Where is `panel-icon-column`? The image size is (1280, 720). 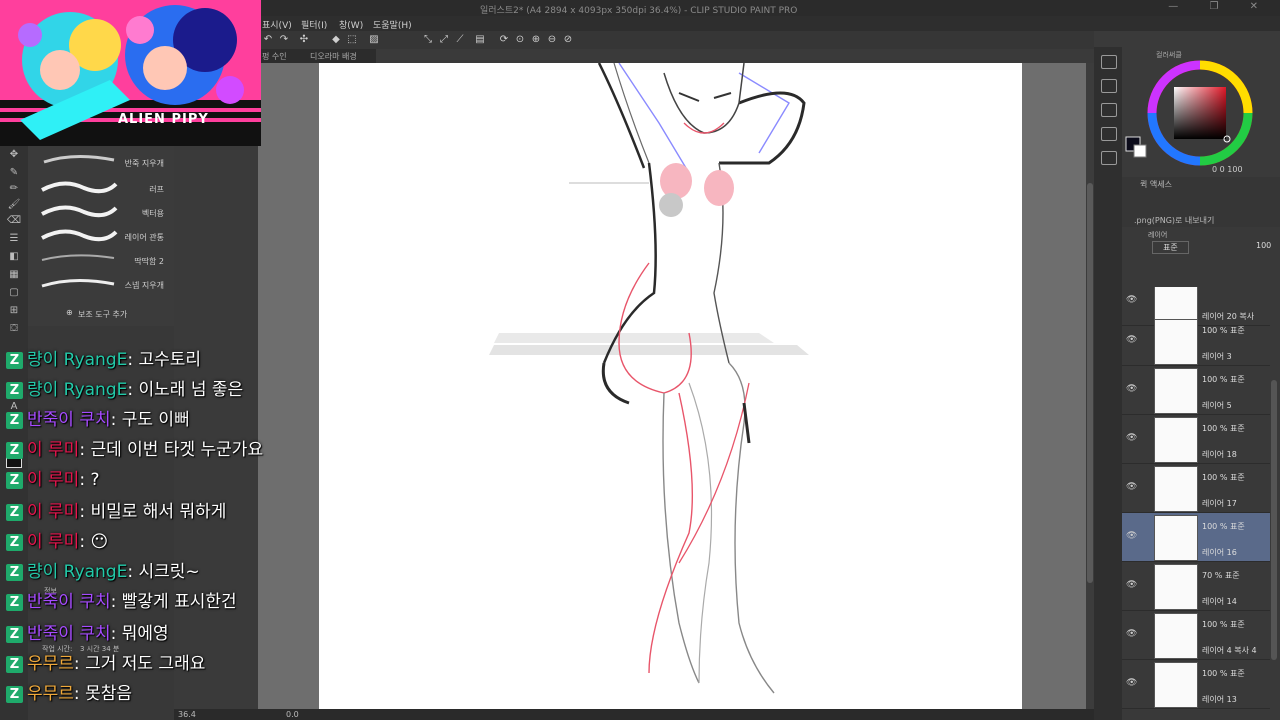
panel-icon-column is located at coordinates (1108, 383).